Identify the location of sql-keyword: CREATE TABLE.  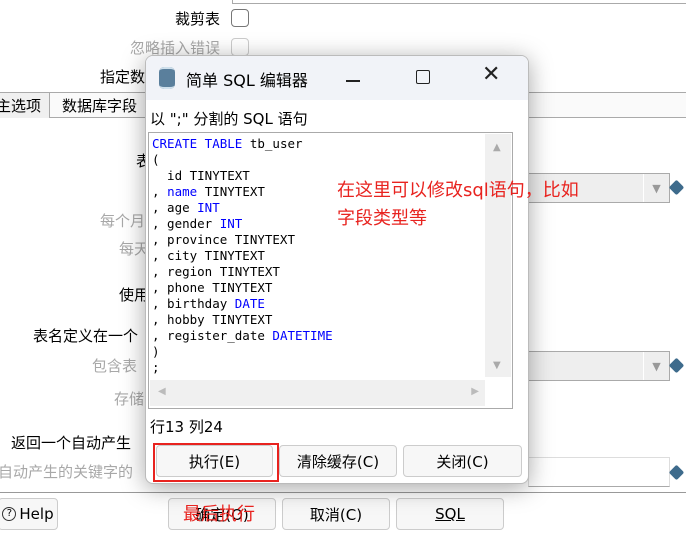
(197, 143).